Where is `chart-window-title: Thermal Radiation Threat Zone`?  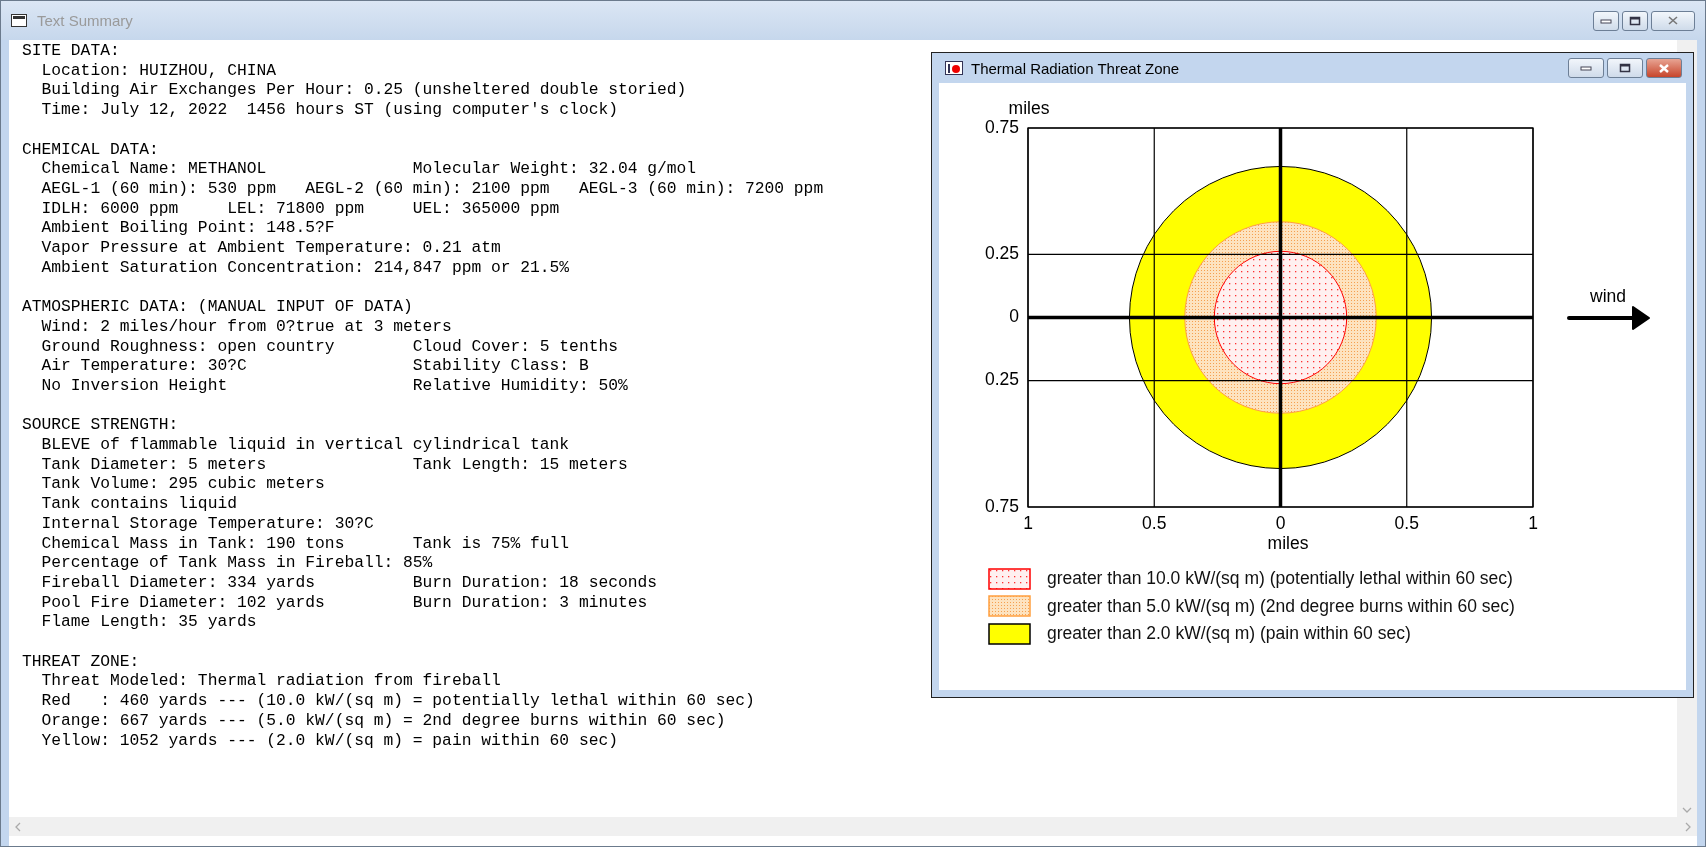
chart-window-title: Thermal Radiation Threat Zone is located at coordinates (1076, 68).